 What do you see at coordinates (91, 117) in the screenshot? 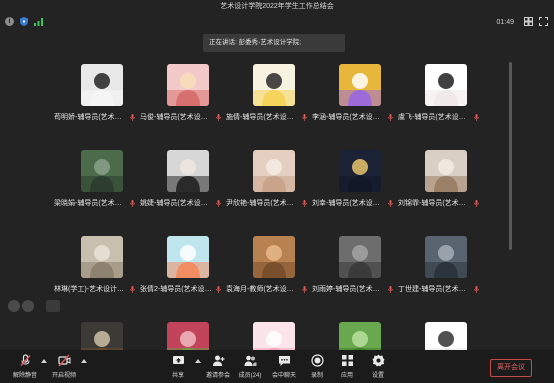
I see `participant-name-text: 苟明娇-辅导员(艺术设计学院)` at bounding box center [91, 117].